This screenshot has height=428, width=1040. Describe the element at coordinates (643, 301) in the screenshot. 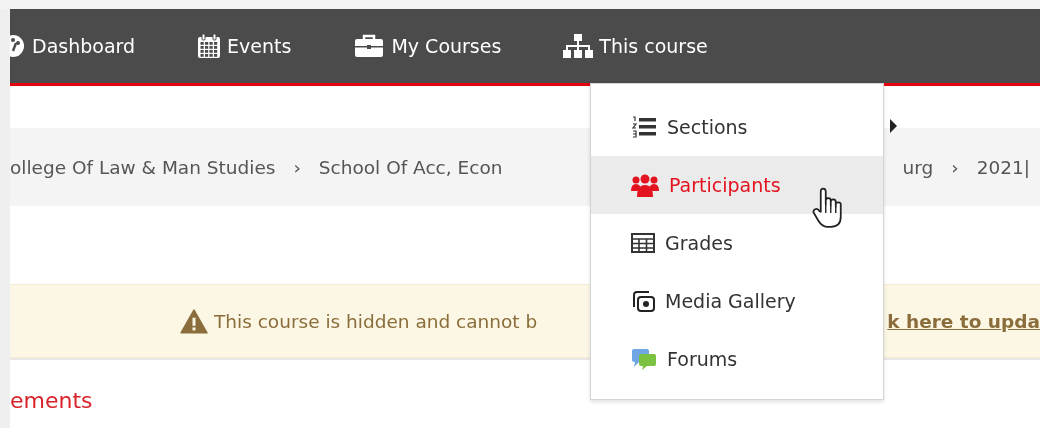

I see `media-gallery-icon` at that location.